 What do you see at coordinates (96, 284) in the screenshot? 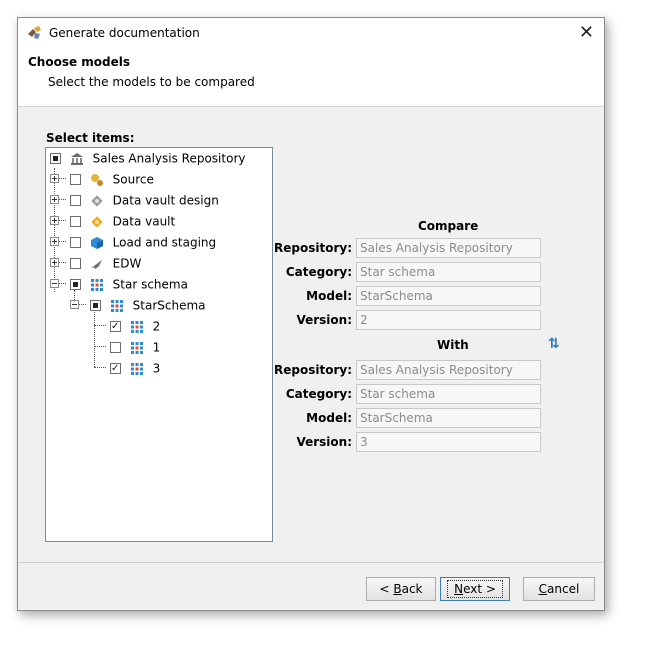
I see `star-schema-icon` at bounding box center [96, 284].